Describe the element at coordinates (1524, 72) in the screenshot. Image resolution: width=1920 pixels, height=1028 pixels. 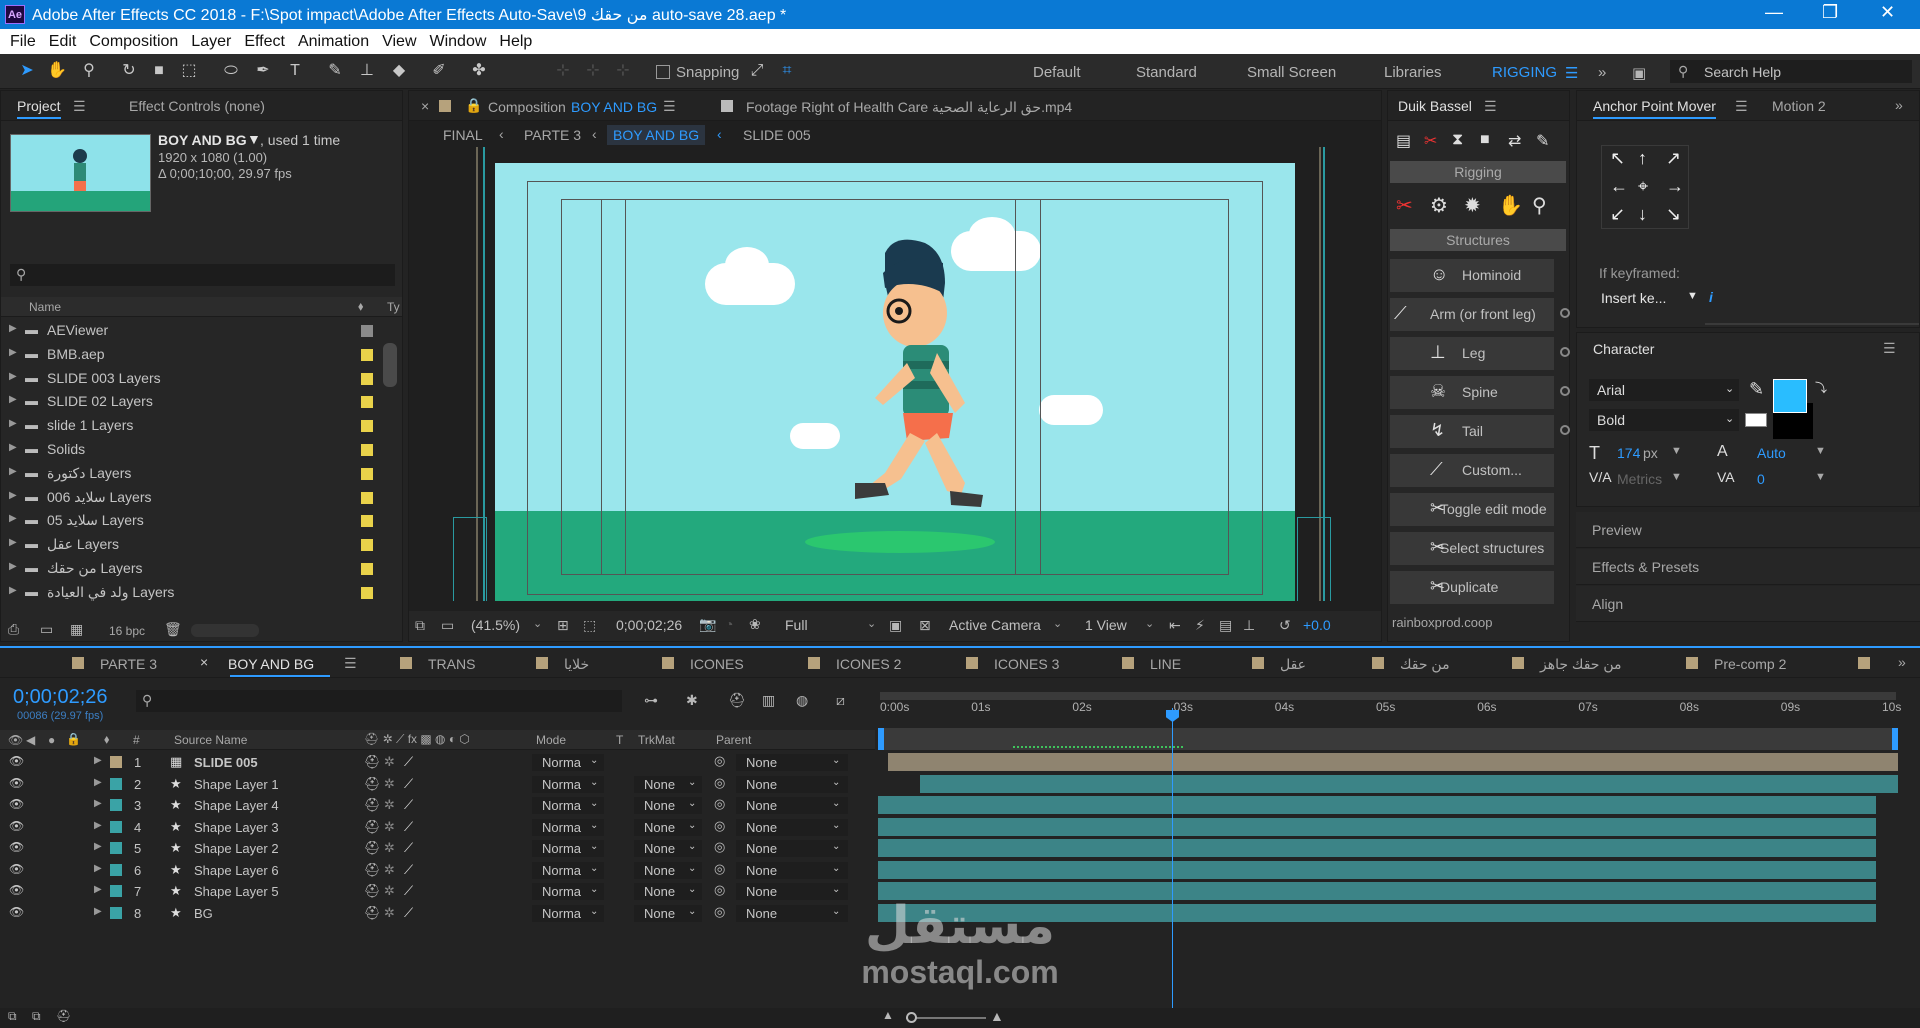
I see `workspace-rigging: RIGGING` at that location.